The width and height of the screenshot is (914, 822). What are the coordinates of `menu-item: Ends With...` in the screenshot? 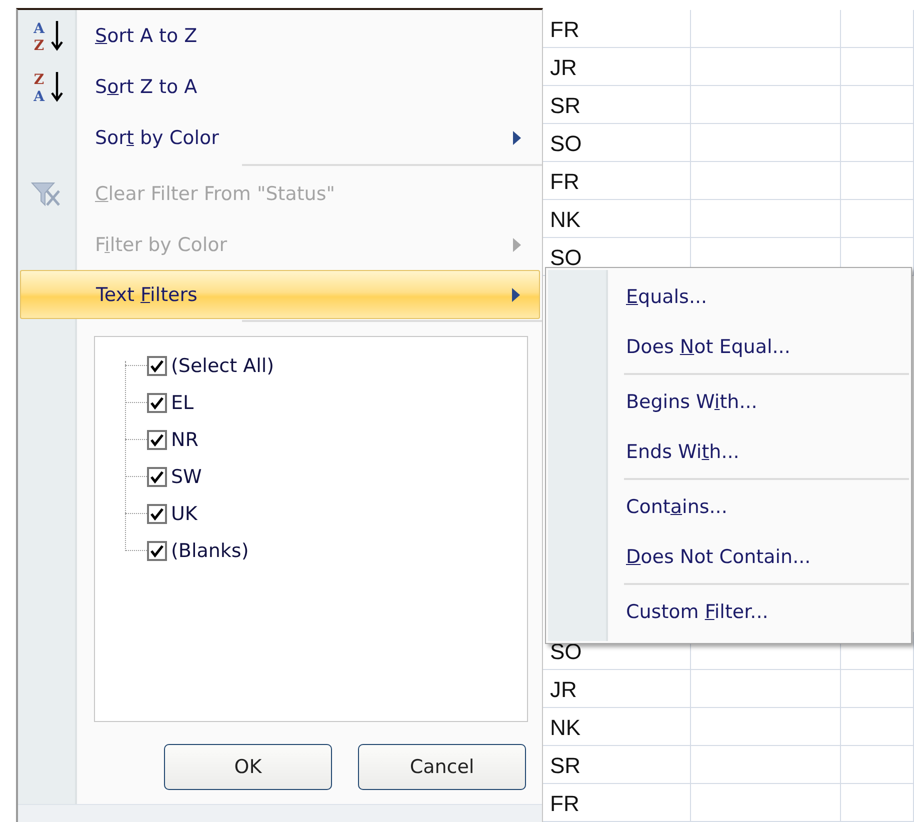 It's located at (728, 452).